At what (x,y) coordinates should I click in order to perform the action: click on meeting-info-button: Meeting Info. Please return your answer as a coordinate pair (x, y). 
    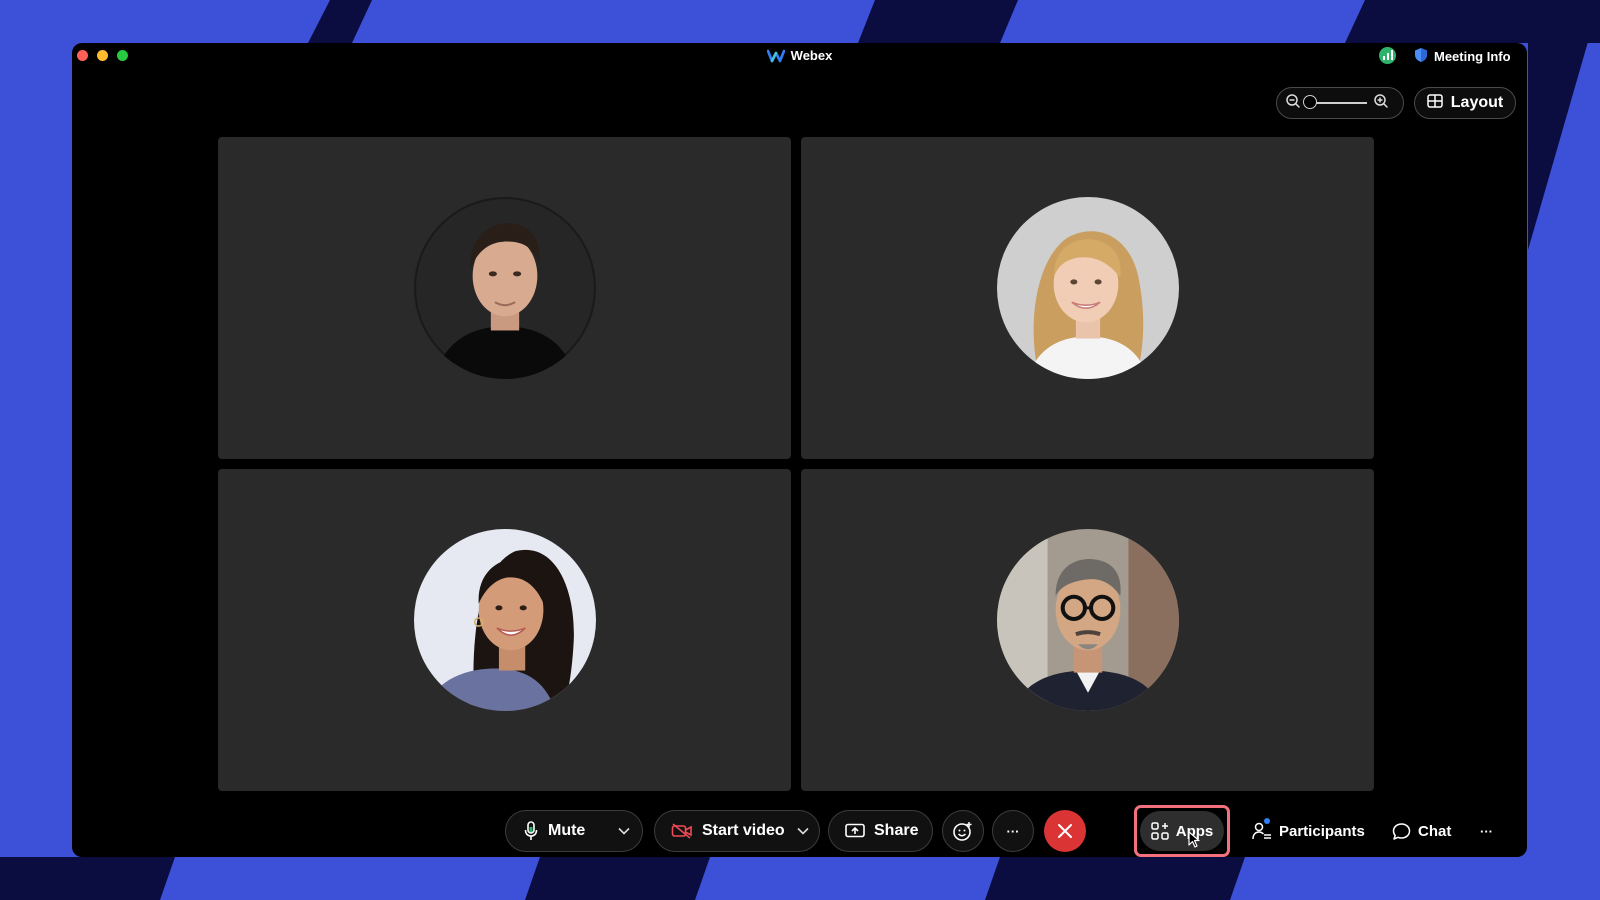
    Looking at the image, I should click on (1462, 56).